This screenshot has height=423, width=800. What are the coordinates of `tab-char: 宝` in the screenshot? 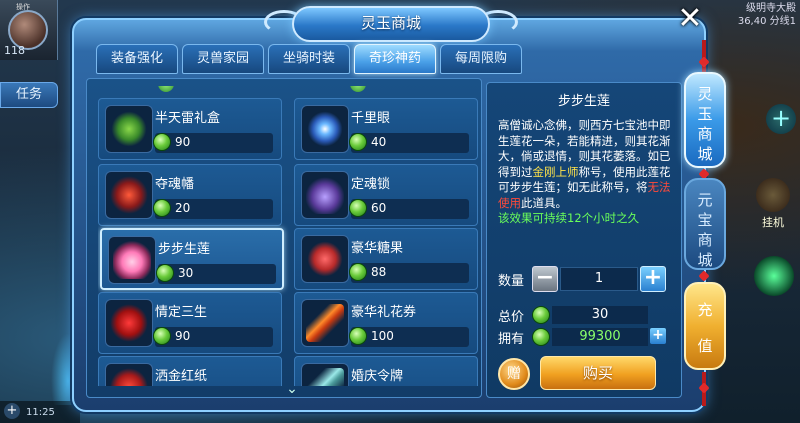 It's located at (705, 220).